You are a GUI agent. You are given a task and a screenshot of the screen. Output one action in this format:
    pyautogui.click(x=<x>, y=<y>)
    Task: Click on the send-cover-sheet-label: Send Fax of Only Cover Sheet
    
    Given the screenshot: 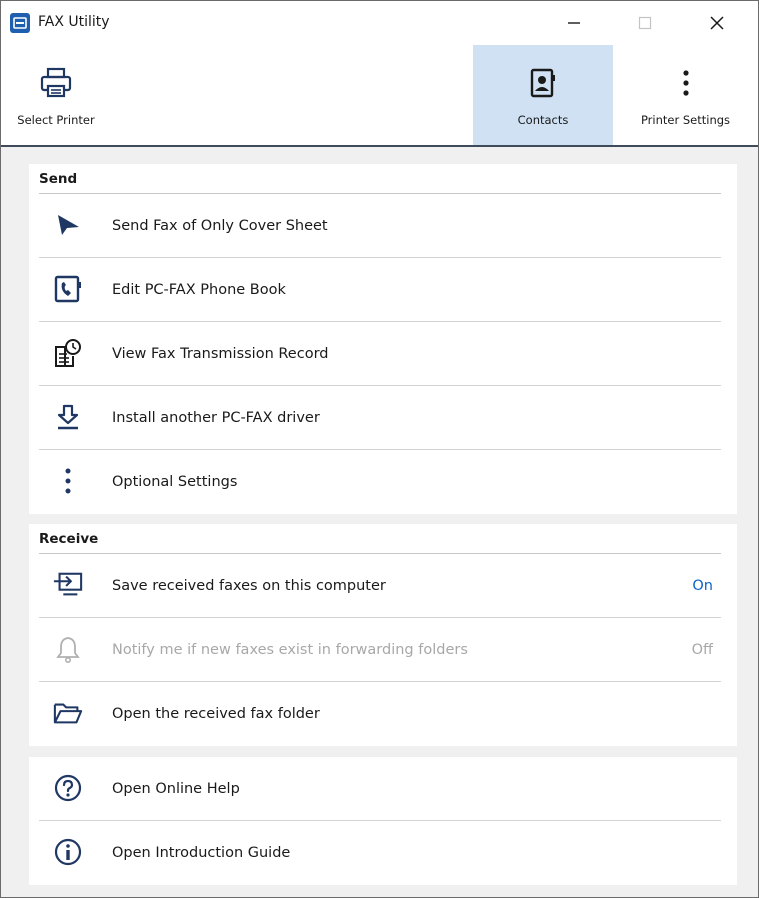 What is the action you would take?
    pyautogui.click(x=220, y=226)
    